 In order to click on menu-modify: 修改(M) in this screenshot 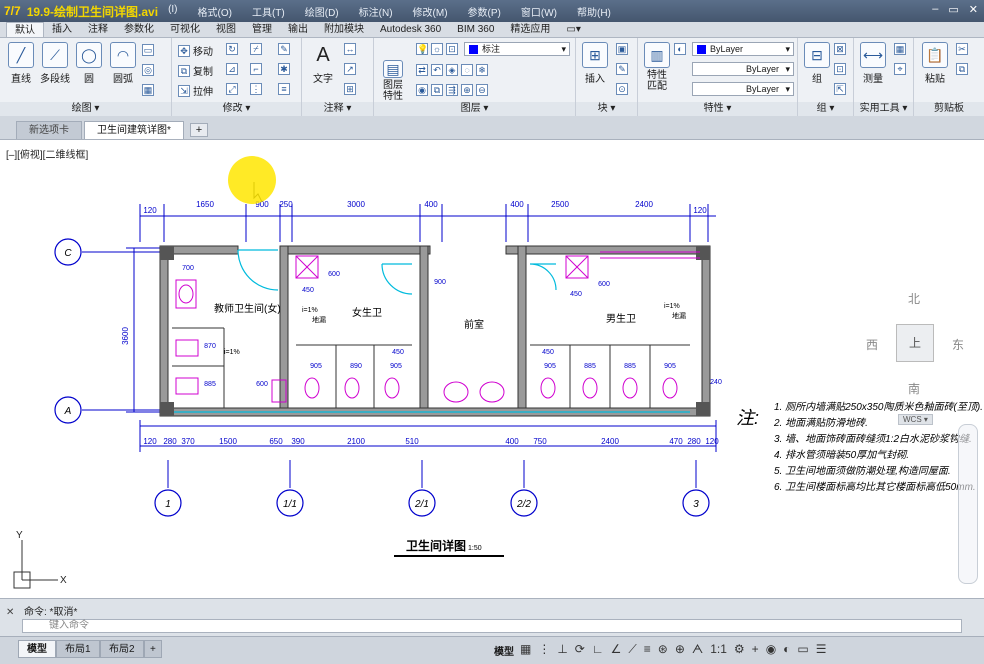, I will do `click(430, 11)`.